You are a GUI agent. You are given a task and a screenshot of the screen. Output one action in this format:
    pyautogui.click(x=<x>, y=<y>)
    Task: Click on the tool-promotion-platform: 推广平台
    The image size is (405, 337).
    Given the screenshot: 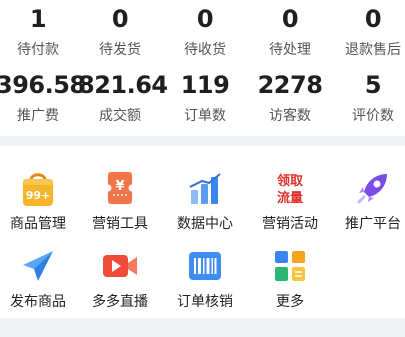 What is the action you would take?
    pyautogui.click(x=368, y=199)
    